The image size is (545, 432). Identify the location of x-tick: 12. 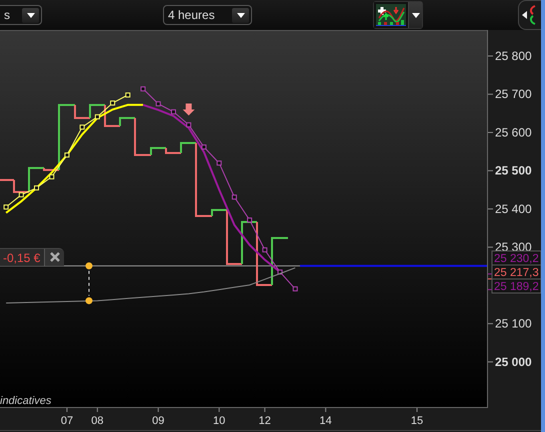
(264, 417).